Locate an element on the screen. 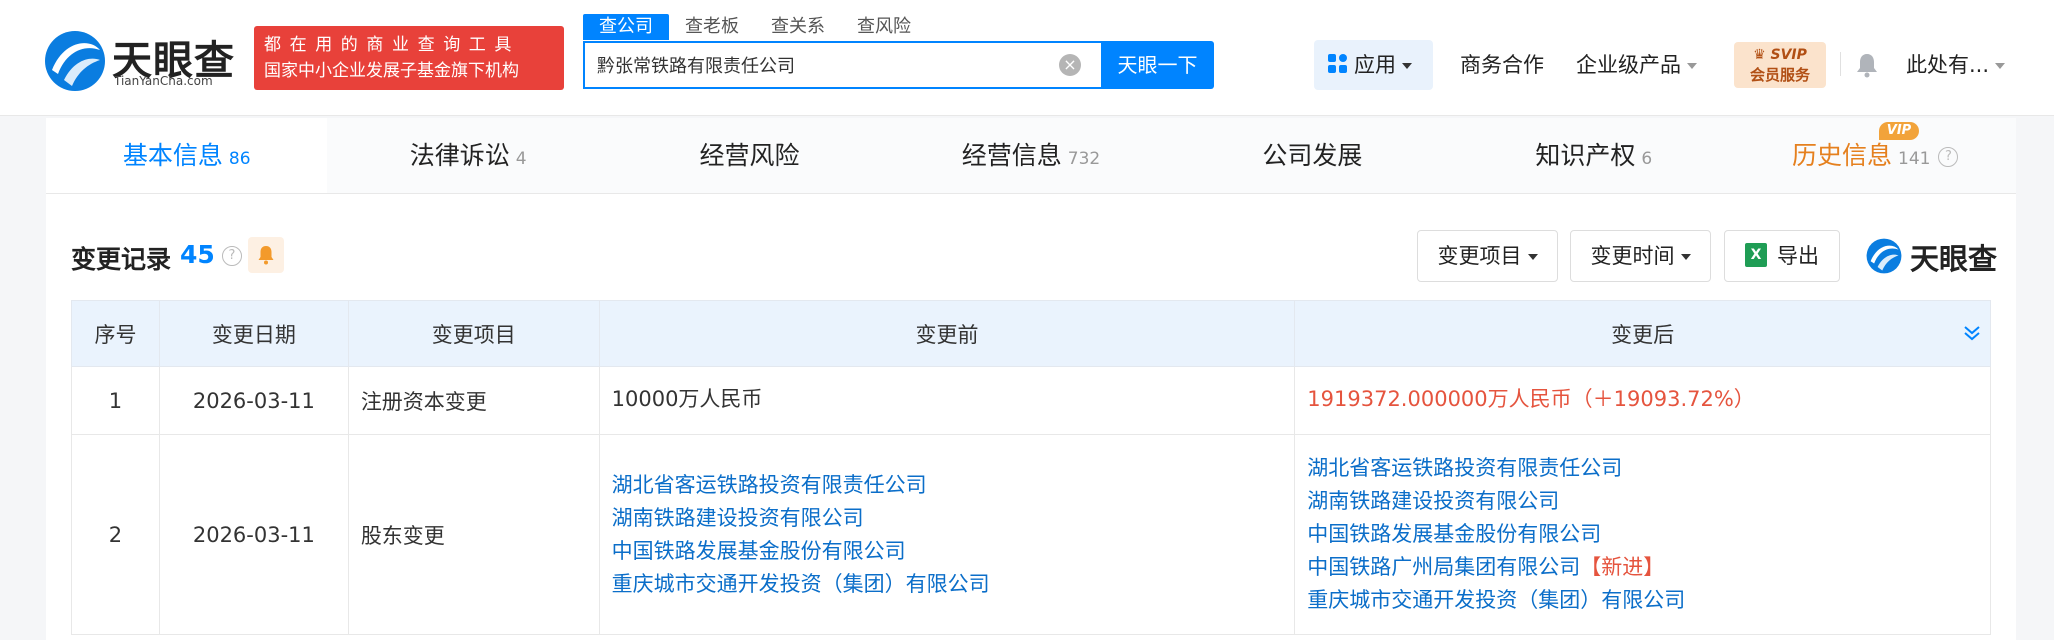 This screenshot has width=2054, height=640. export-button: X 导出 is located at coordinates (1782, 256).